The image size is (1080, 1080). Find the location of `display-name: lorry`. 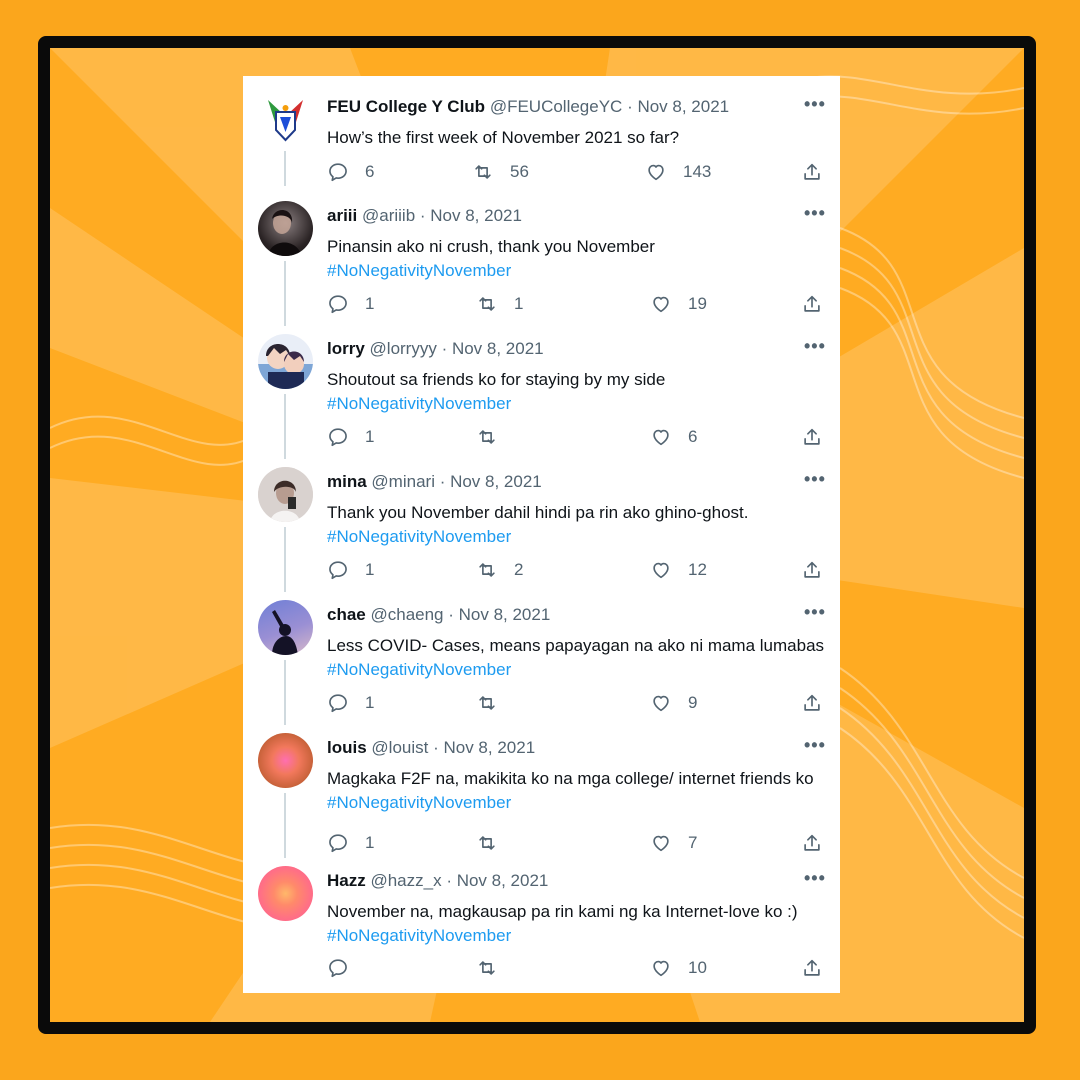

display-name: lorry is located at coordinates (346, 348).